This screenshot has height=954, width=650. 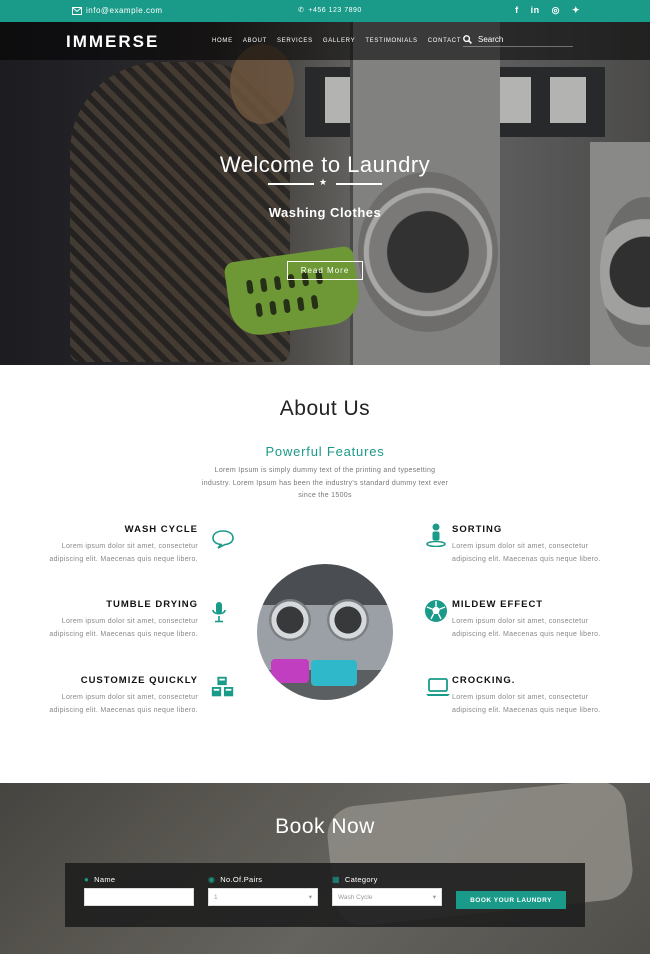 I want to click on category-group: ▦ Category Wash Cycle ▾, so click(x=387, y=890).